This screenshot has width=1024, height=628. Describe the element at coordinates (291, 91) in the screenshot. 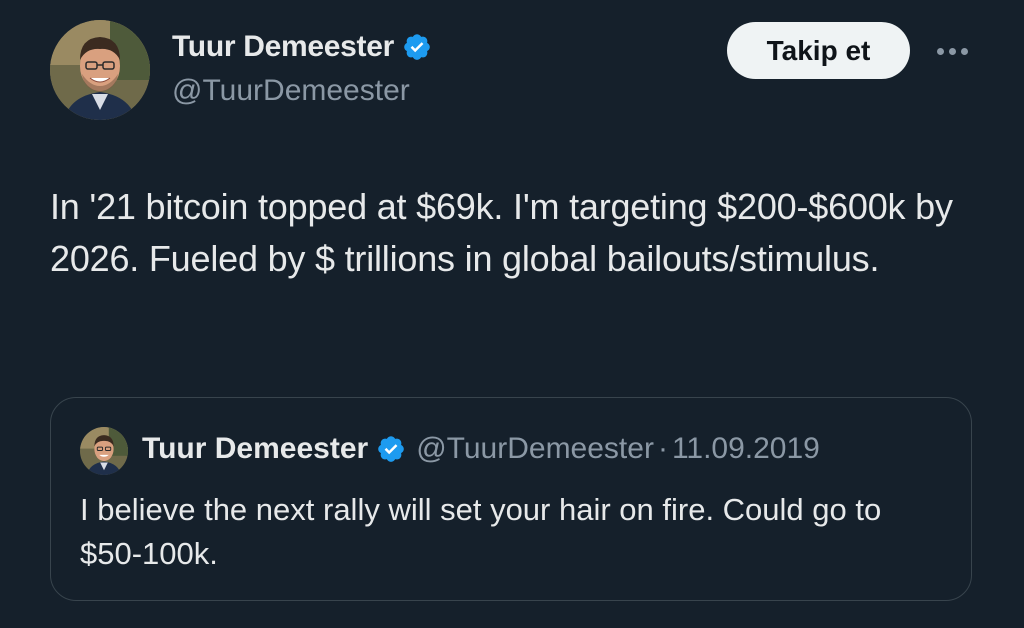

I see `author-handle: @TuurDemeester` at that location.